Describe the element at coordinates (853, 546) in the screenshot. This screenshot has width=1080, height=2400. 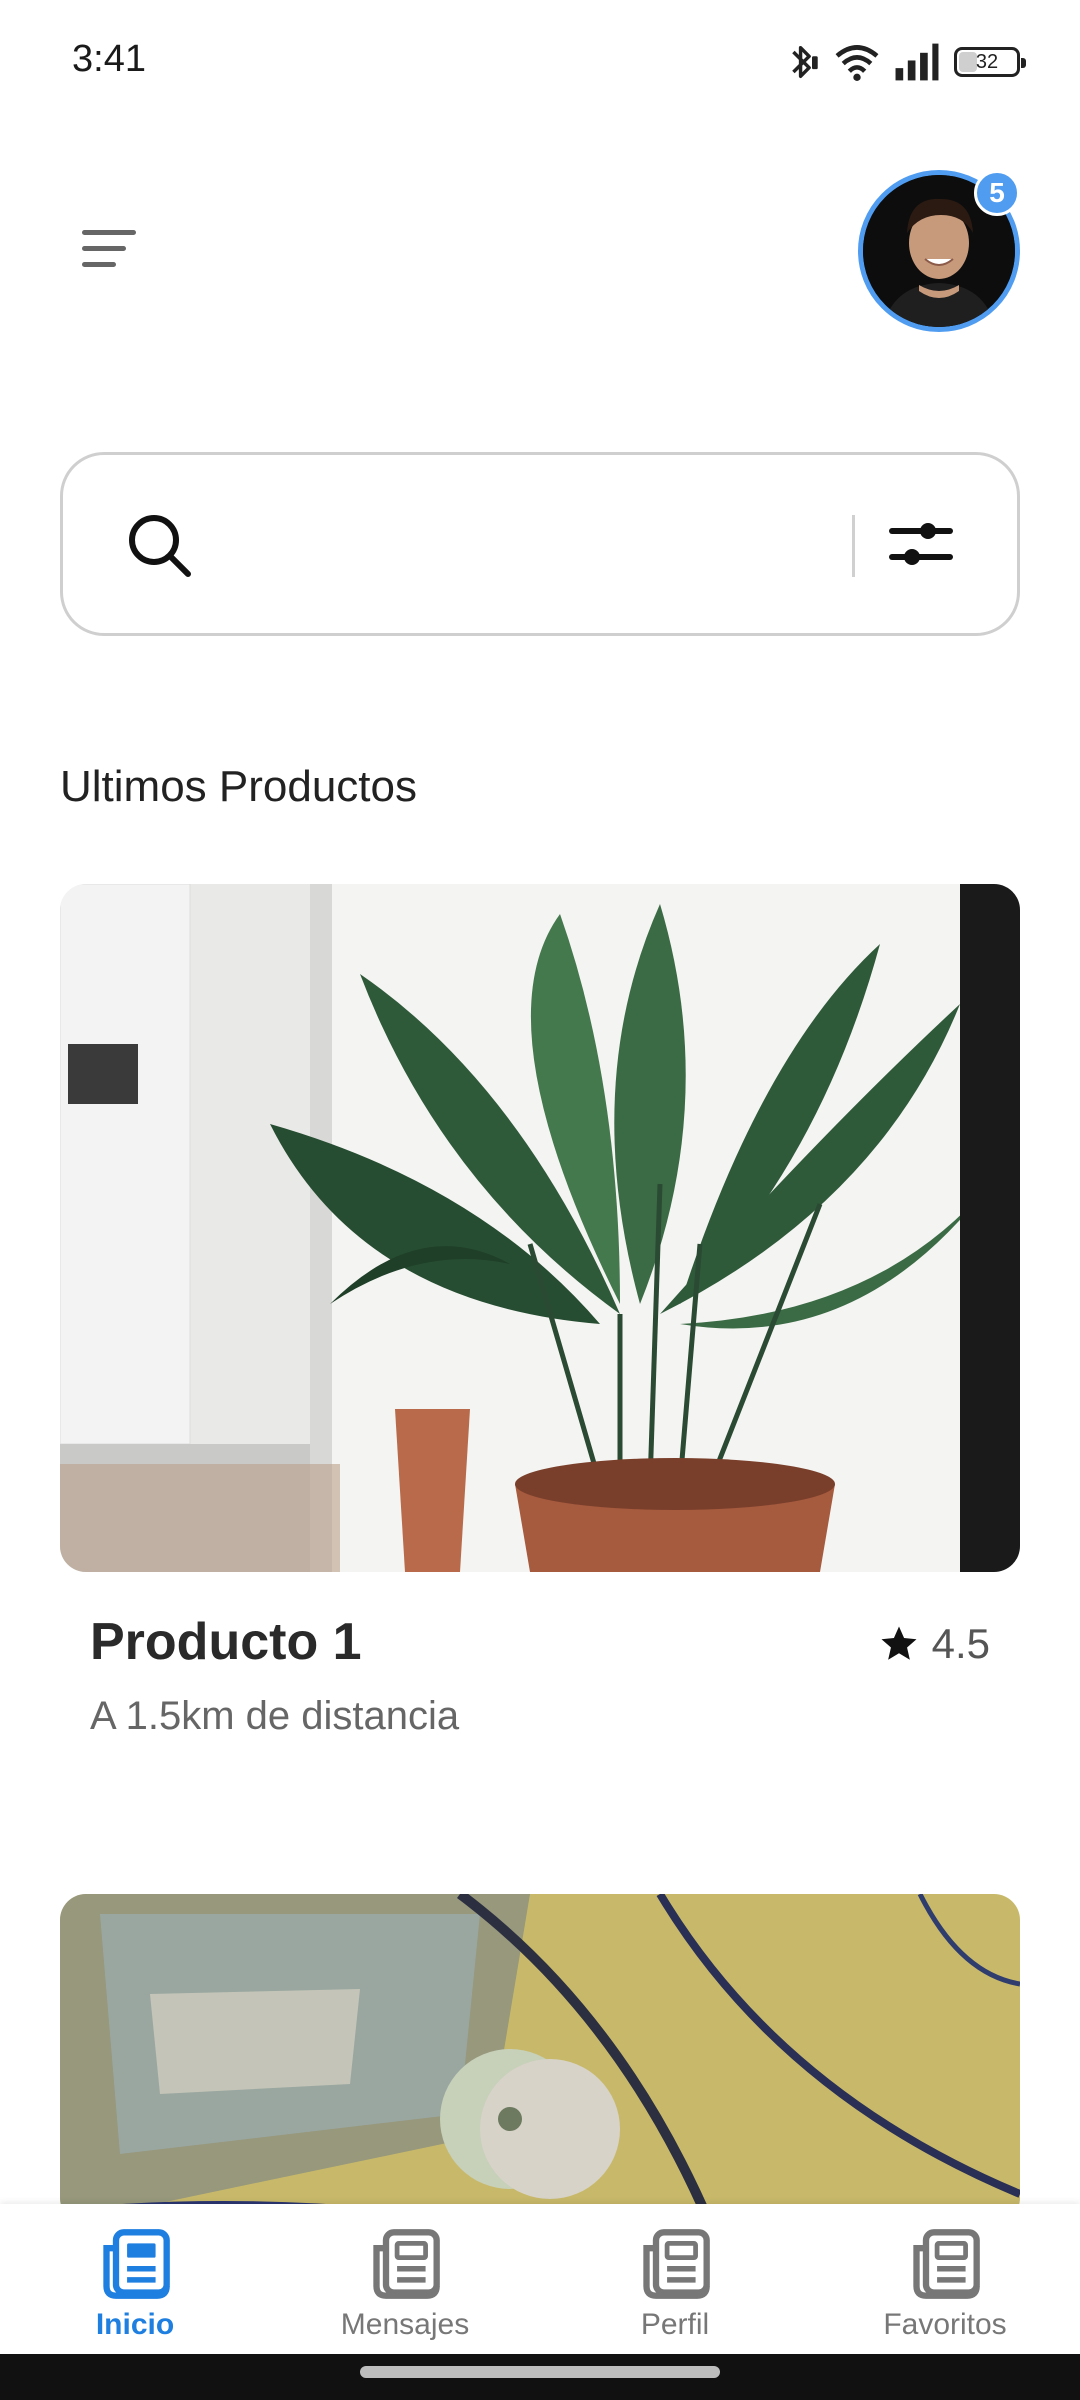
I see `search-divider` at that location.